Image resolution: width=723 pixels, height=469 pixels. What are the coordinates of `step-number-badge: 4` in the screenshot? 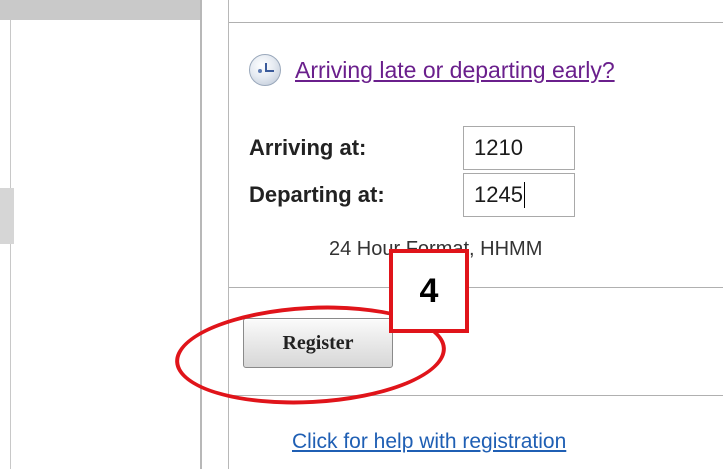 It's located at (429, 291).